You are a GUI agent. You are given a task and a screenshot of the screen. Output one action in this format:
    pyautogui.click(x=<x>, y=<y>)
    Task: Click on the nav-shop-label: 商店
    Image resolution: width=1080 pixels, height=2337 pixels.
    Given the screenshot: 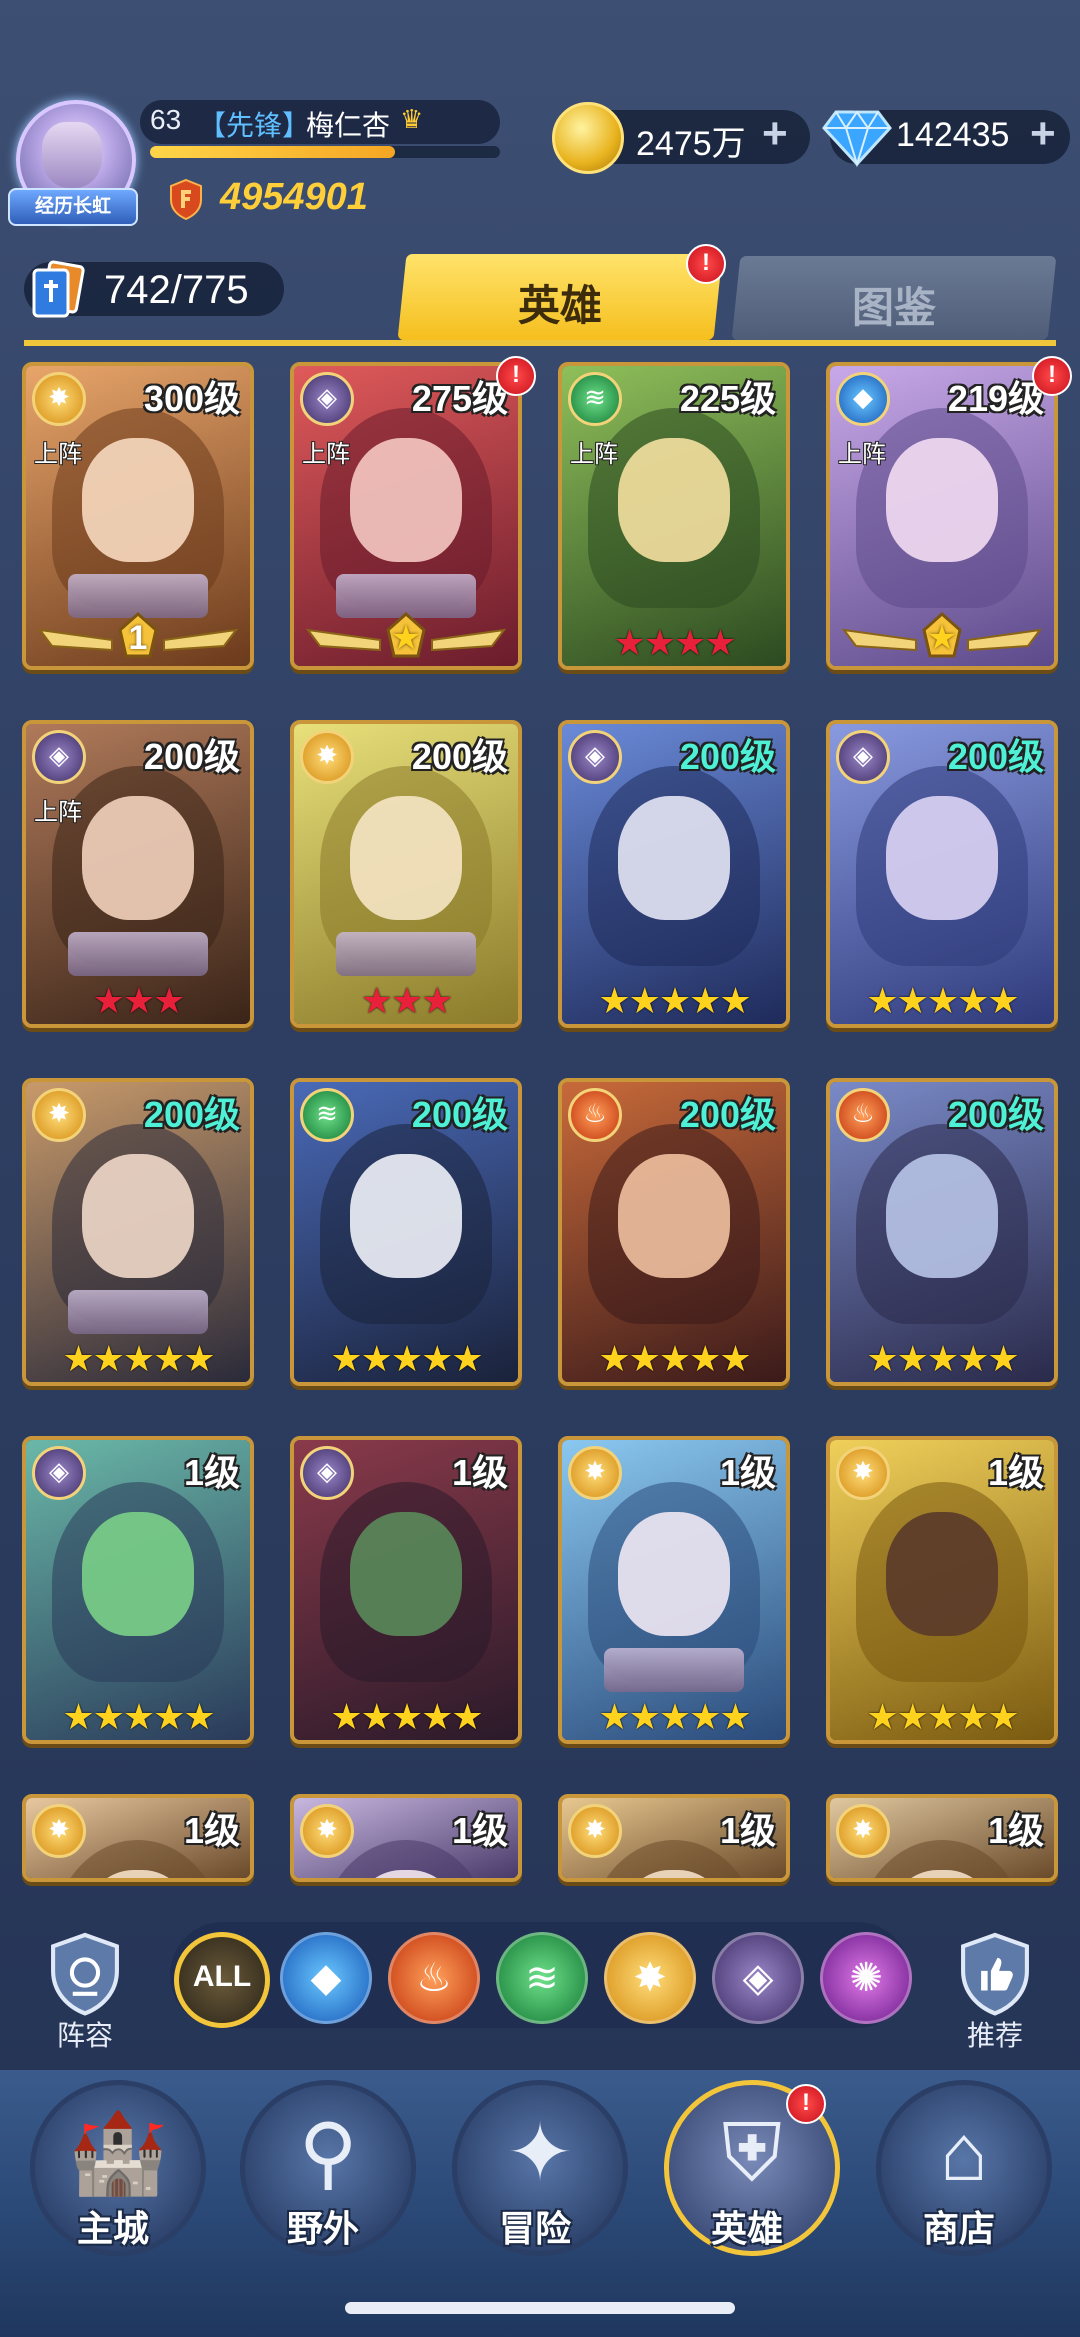 What is the action you would take?
    pyautogui.click(x=958, y=2228)
    